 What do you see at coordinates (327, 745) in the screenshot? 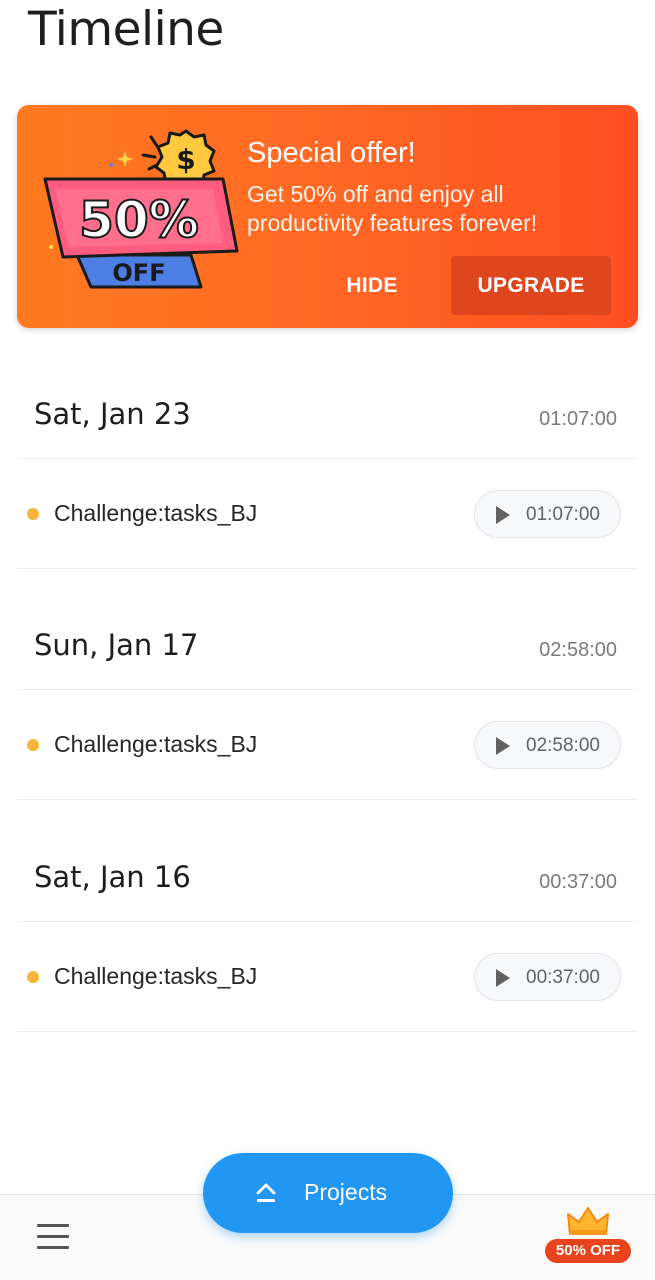
I see `time-entry-row: Challenge:tasks_BJ 02:58:00` at bounding box center [327, 745].